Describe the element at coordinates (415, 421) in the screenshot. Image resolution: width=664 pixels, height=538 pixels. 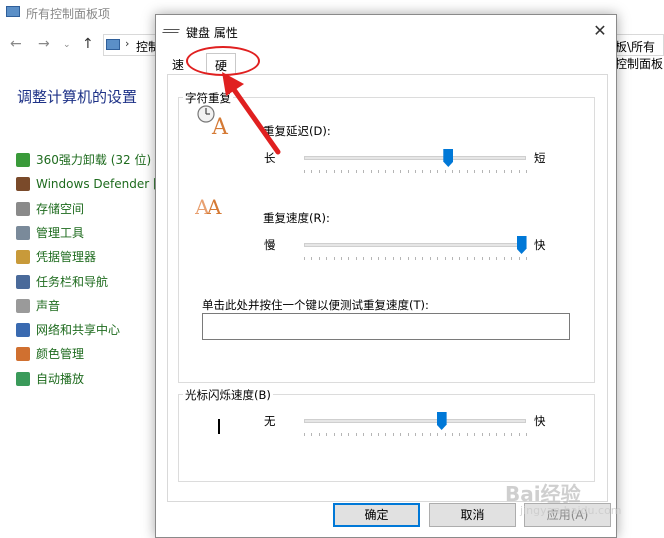
I see `cursor-blink-track` at that location.